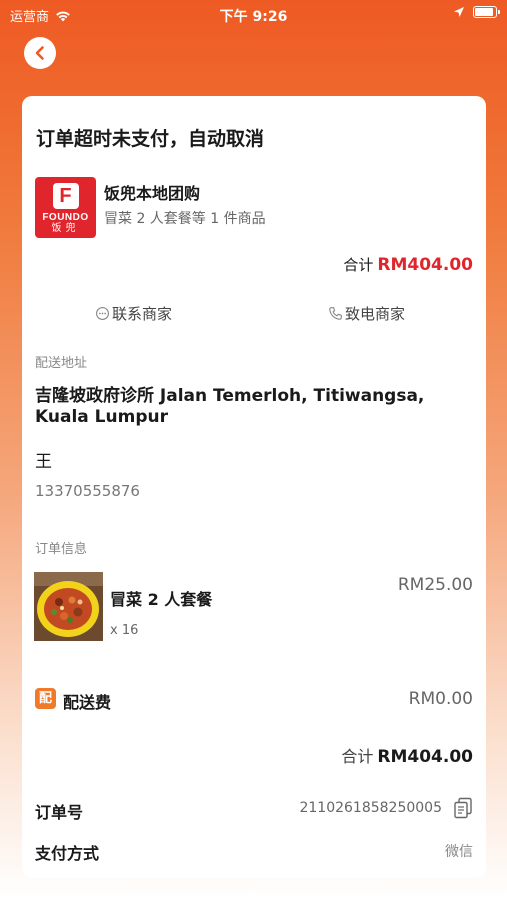  I want to click on payment-method-label: 支付方式, so click(67, 853).